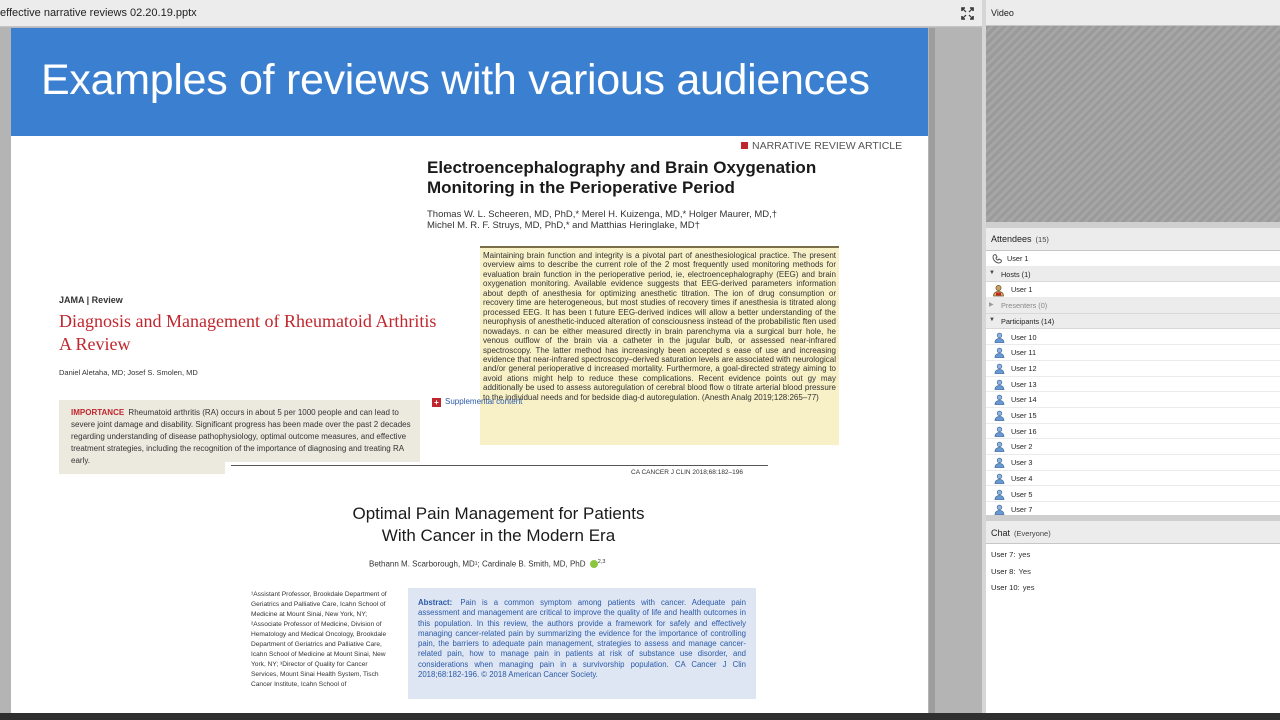  I want to click on participant-row: User 12, so click(1133, 369).